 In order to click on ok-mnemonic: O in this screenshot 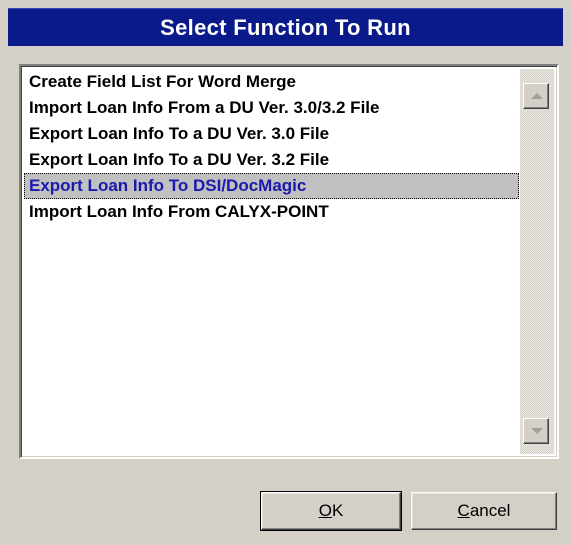, I will do `click(325, 510)`.